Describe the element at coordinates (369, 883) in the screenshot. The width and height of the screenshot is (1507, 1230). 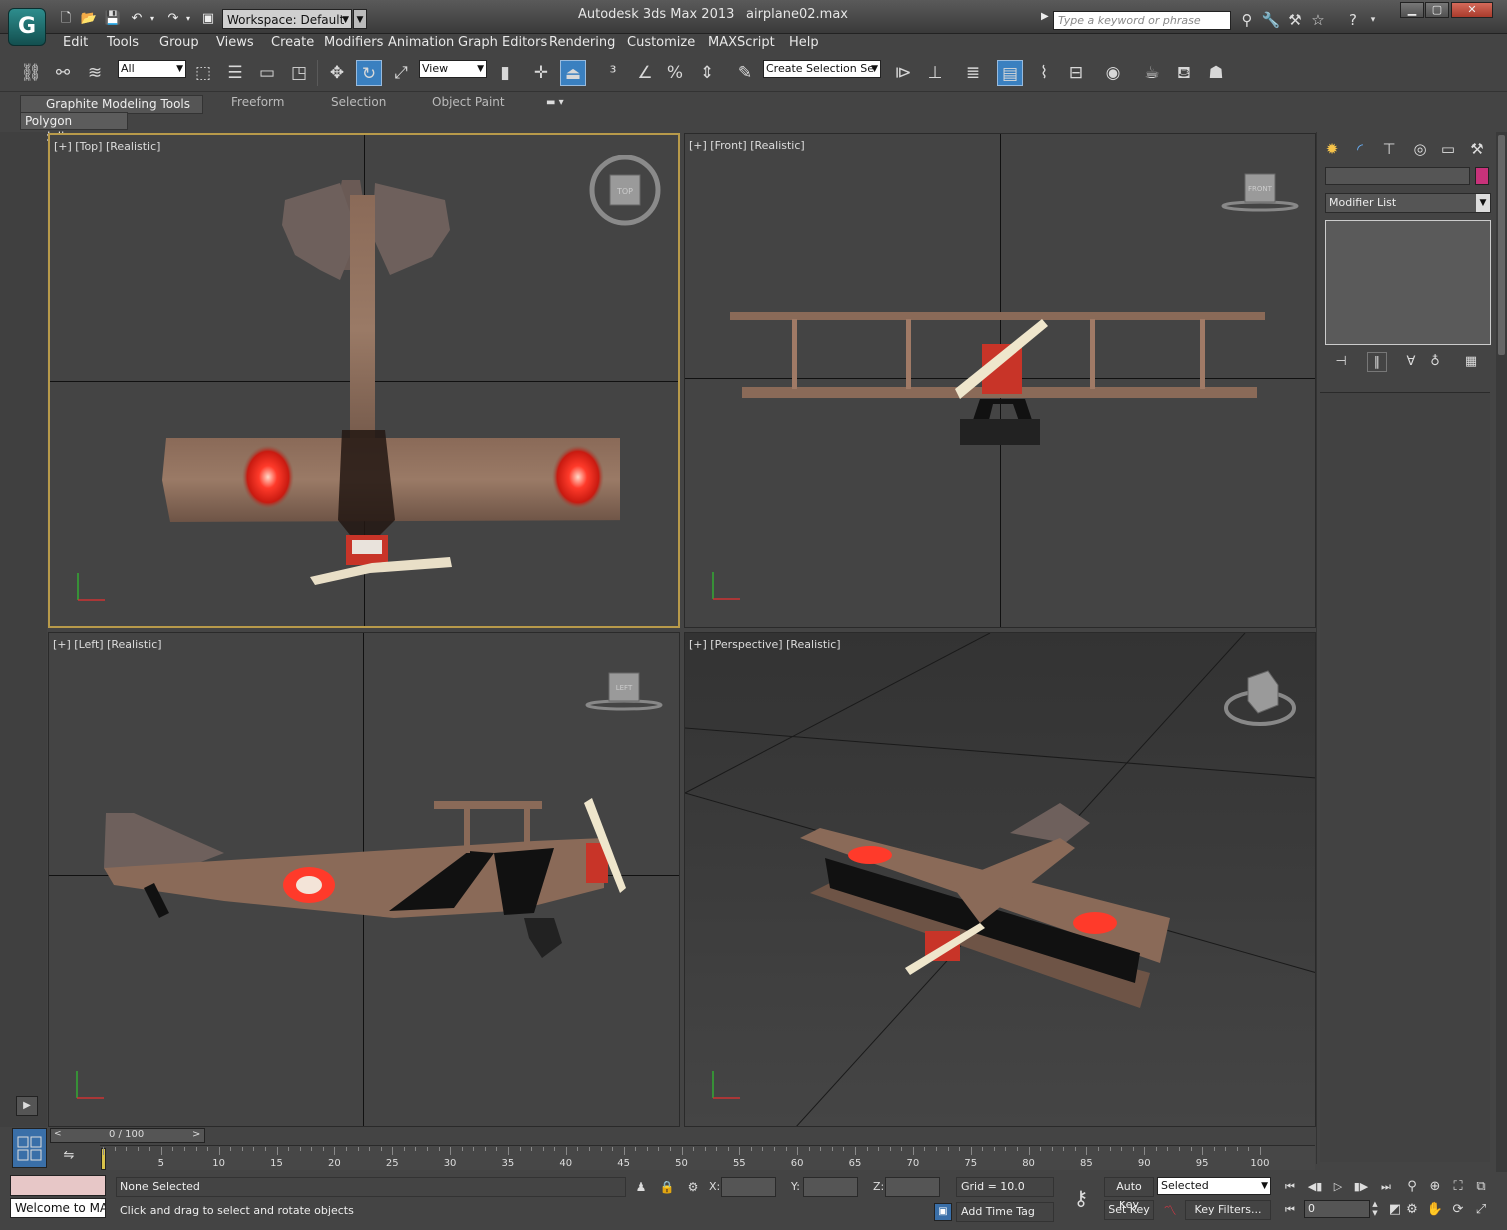
I see `airplane-model-left` at that location.